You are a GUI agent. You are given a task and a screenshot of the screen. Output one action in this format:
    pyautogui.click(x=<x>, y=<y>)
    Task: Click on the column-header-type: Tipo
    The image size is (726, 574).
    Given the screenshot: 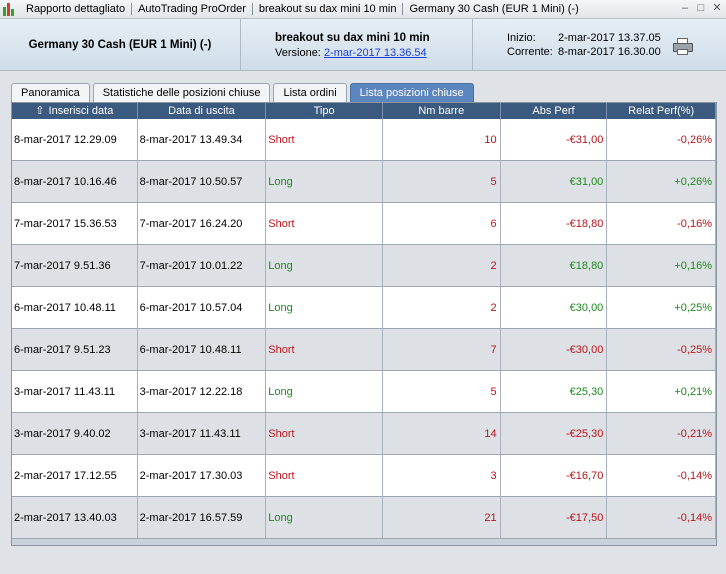 What is the action you would take?
    pyautogui.click(x=324, y=111)
    